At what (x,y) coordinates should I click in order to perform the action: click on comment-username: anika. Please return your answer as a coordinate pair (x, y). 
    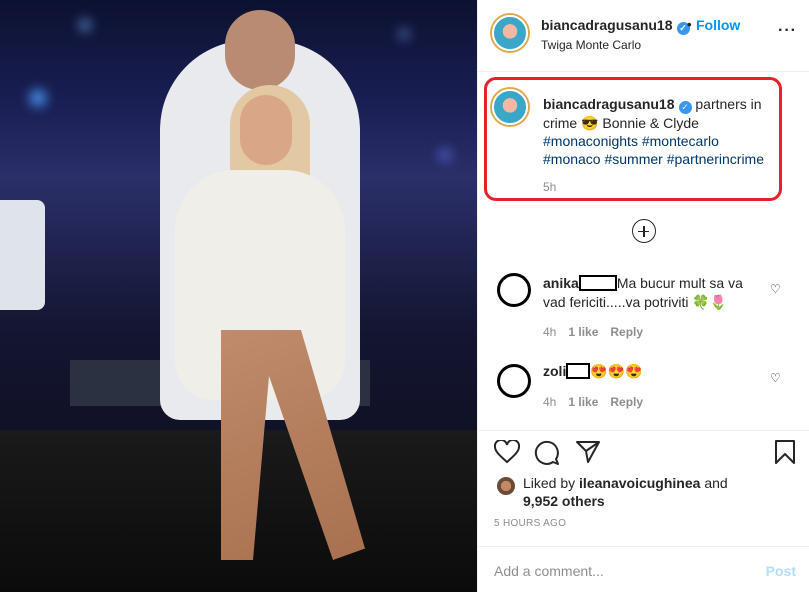
    Looking at the image, I should click on (561, 283).